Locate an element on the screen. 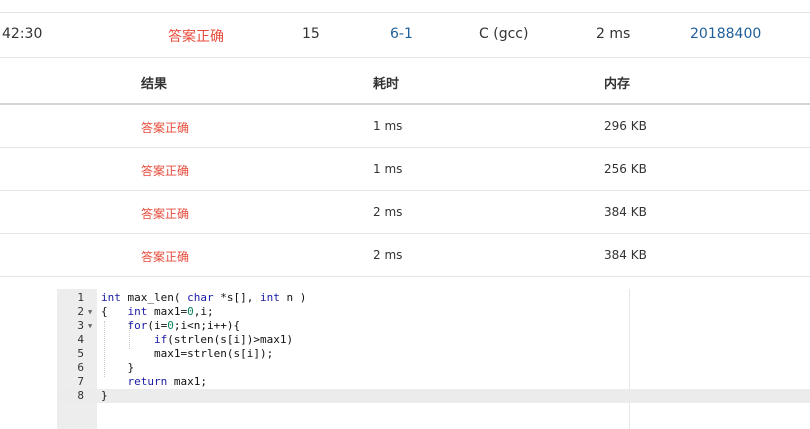  line-number: 6 is located at coordinates (80, 367).